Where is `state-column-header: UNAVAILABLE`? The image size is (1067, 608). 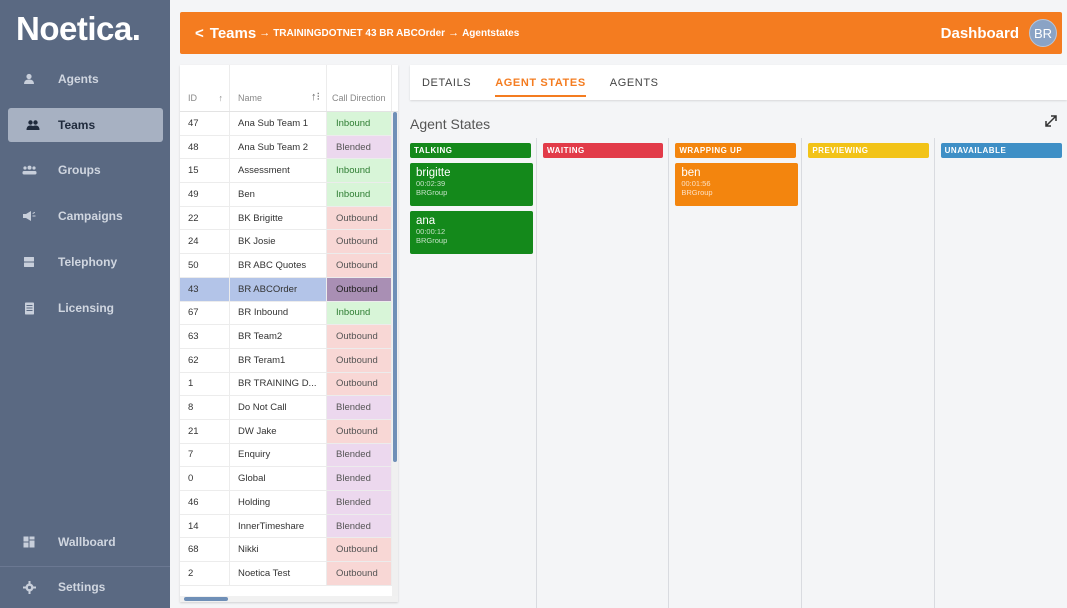
state-column-header: UNAVAILABLE is located at coordinates (1001, 150).